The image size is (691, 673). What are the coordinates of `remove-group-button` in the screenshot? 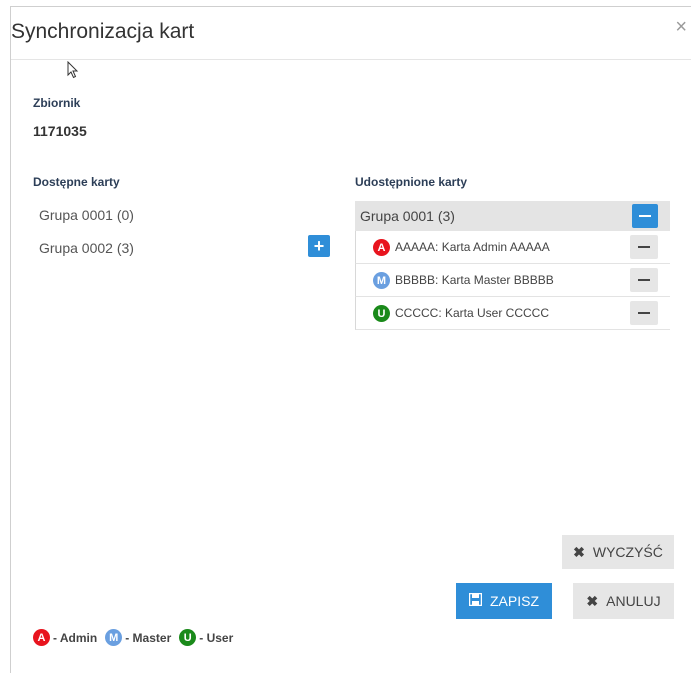 It's located at (645, 216).